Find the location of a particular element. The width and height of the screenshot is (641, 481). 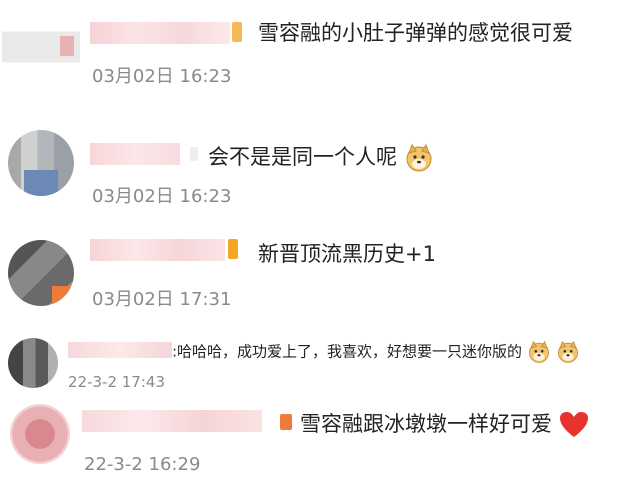

comment-4: :哈哈哈，成功爱上了，我喜欢，好想要一只迷你版的 22-3-2 17:43 is located at coordinates (320, 362).